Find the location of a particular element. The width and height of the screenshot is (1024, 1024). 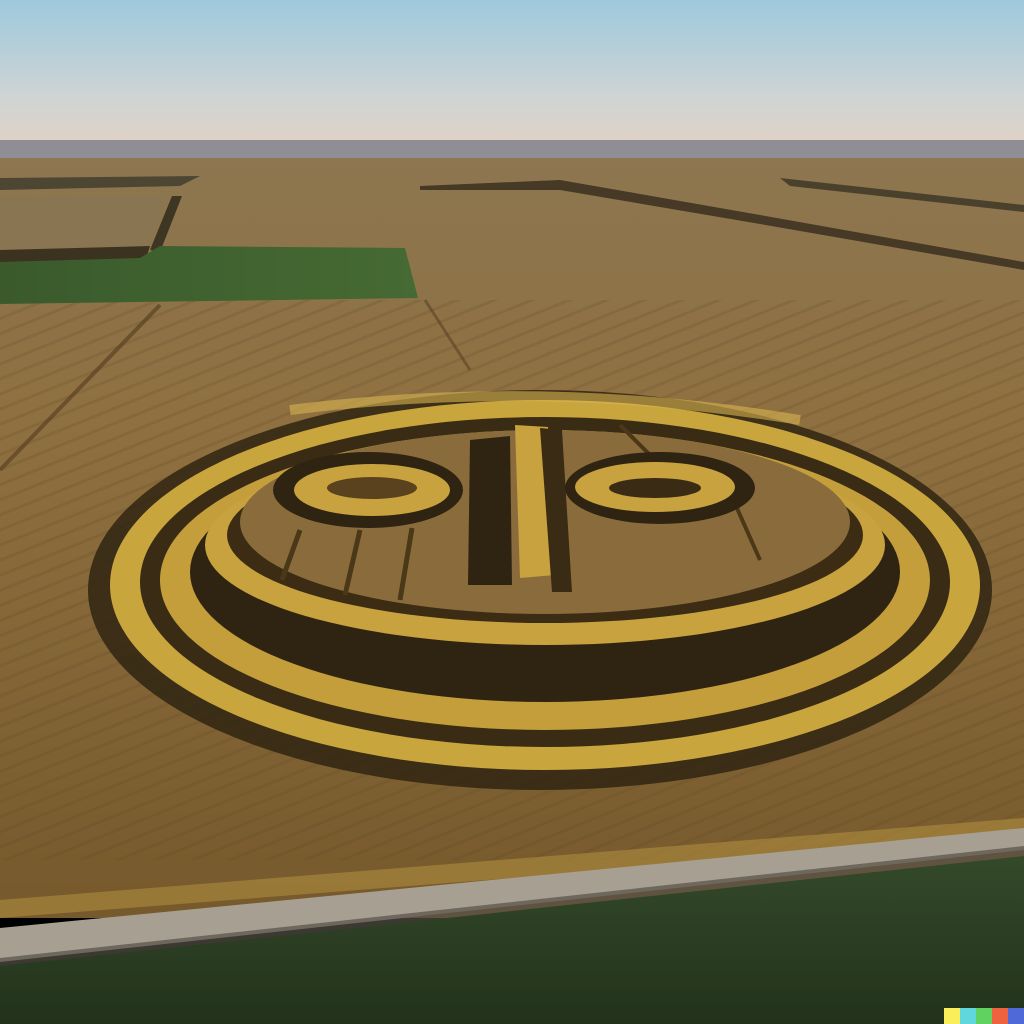

far-field-left is located at coordinates (82, 225).